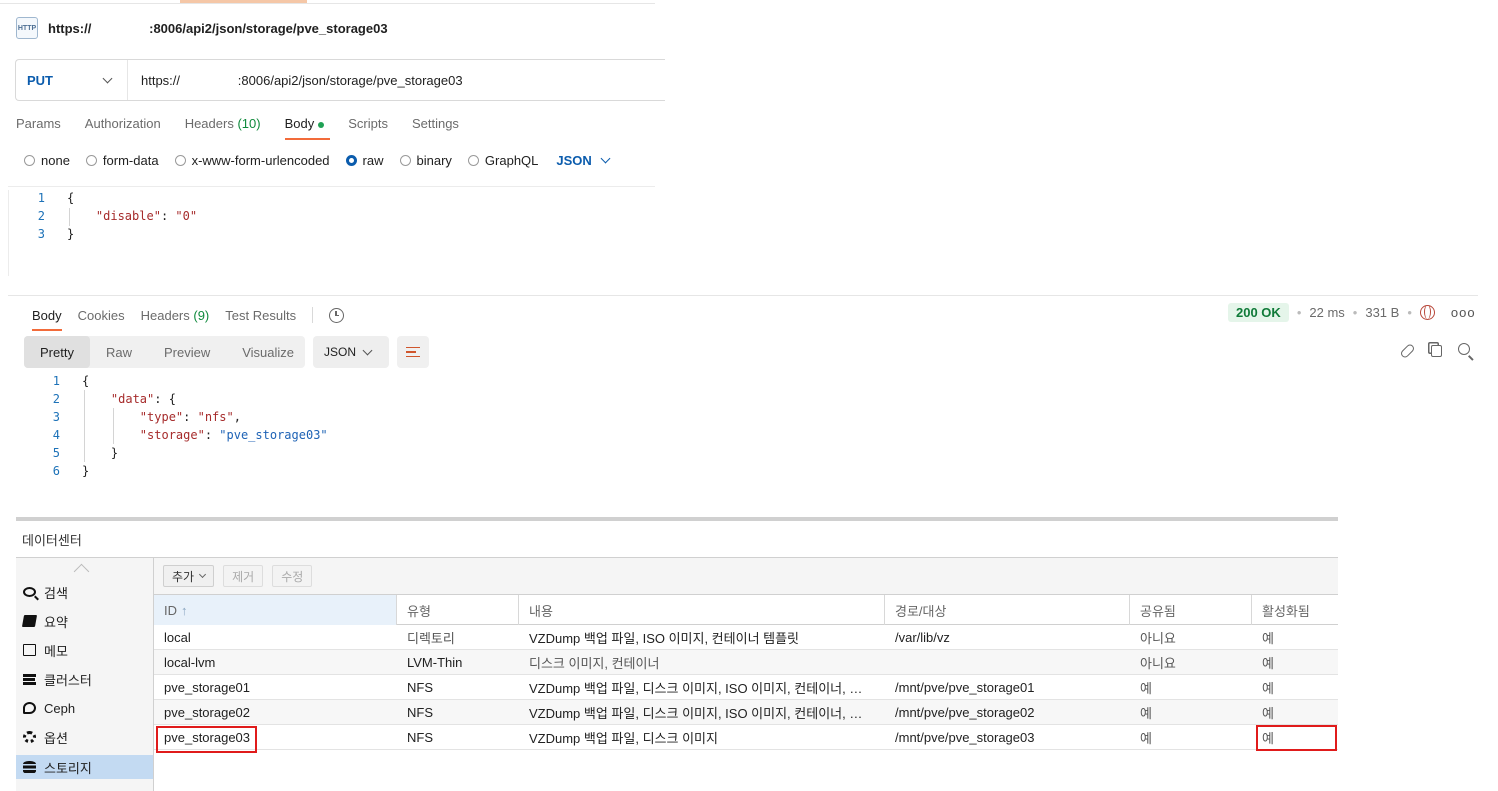 The width and height of the screenshot is (1498, 791). I want to click on response-view-mode: Pretty Raw Preview Visualize, so click(164, 352).